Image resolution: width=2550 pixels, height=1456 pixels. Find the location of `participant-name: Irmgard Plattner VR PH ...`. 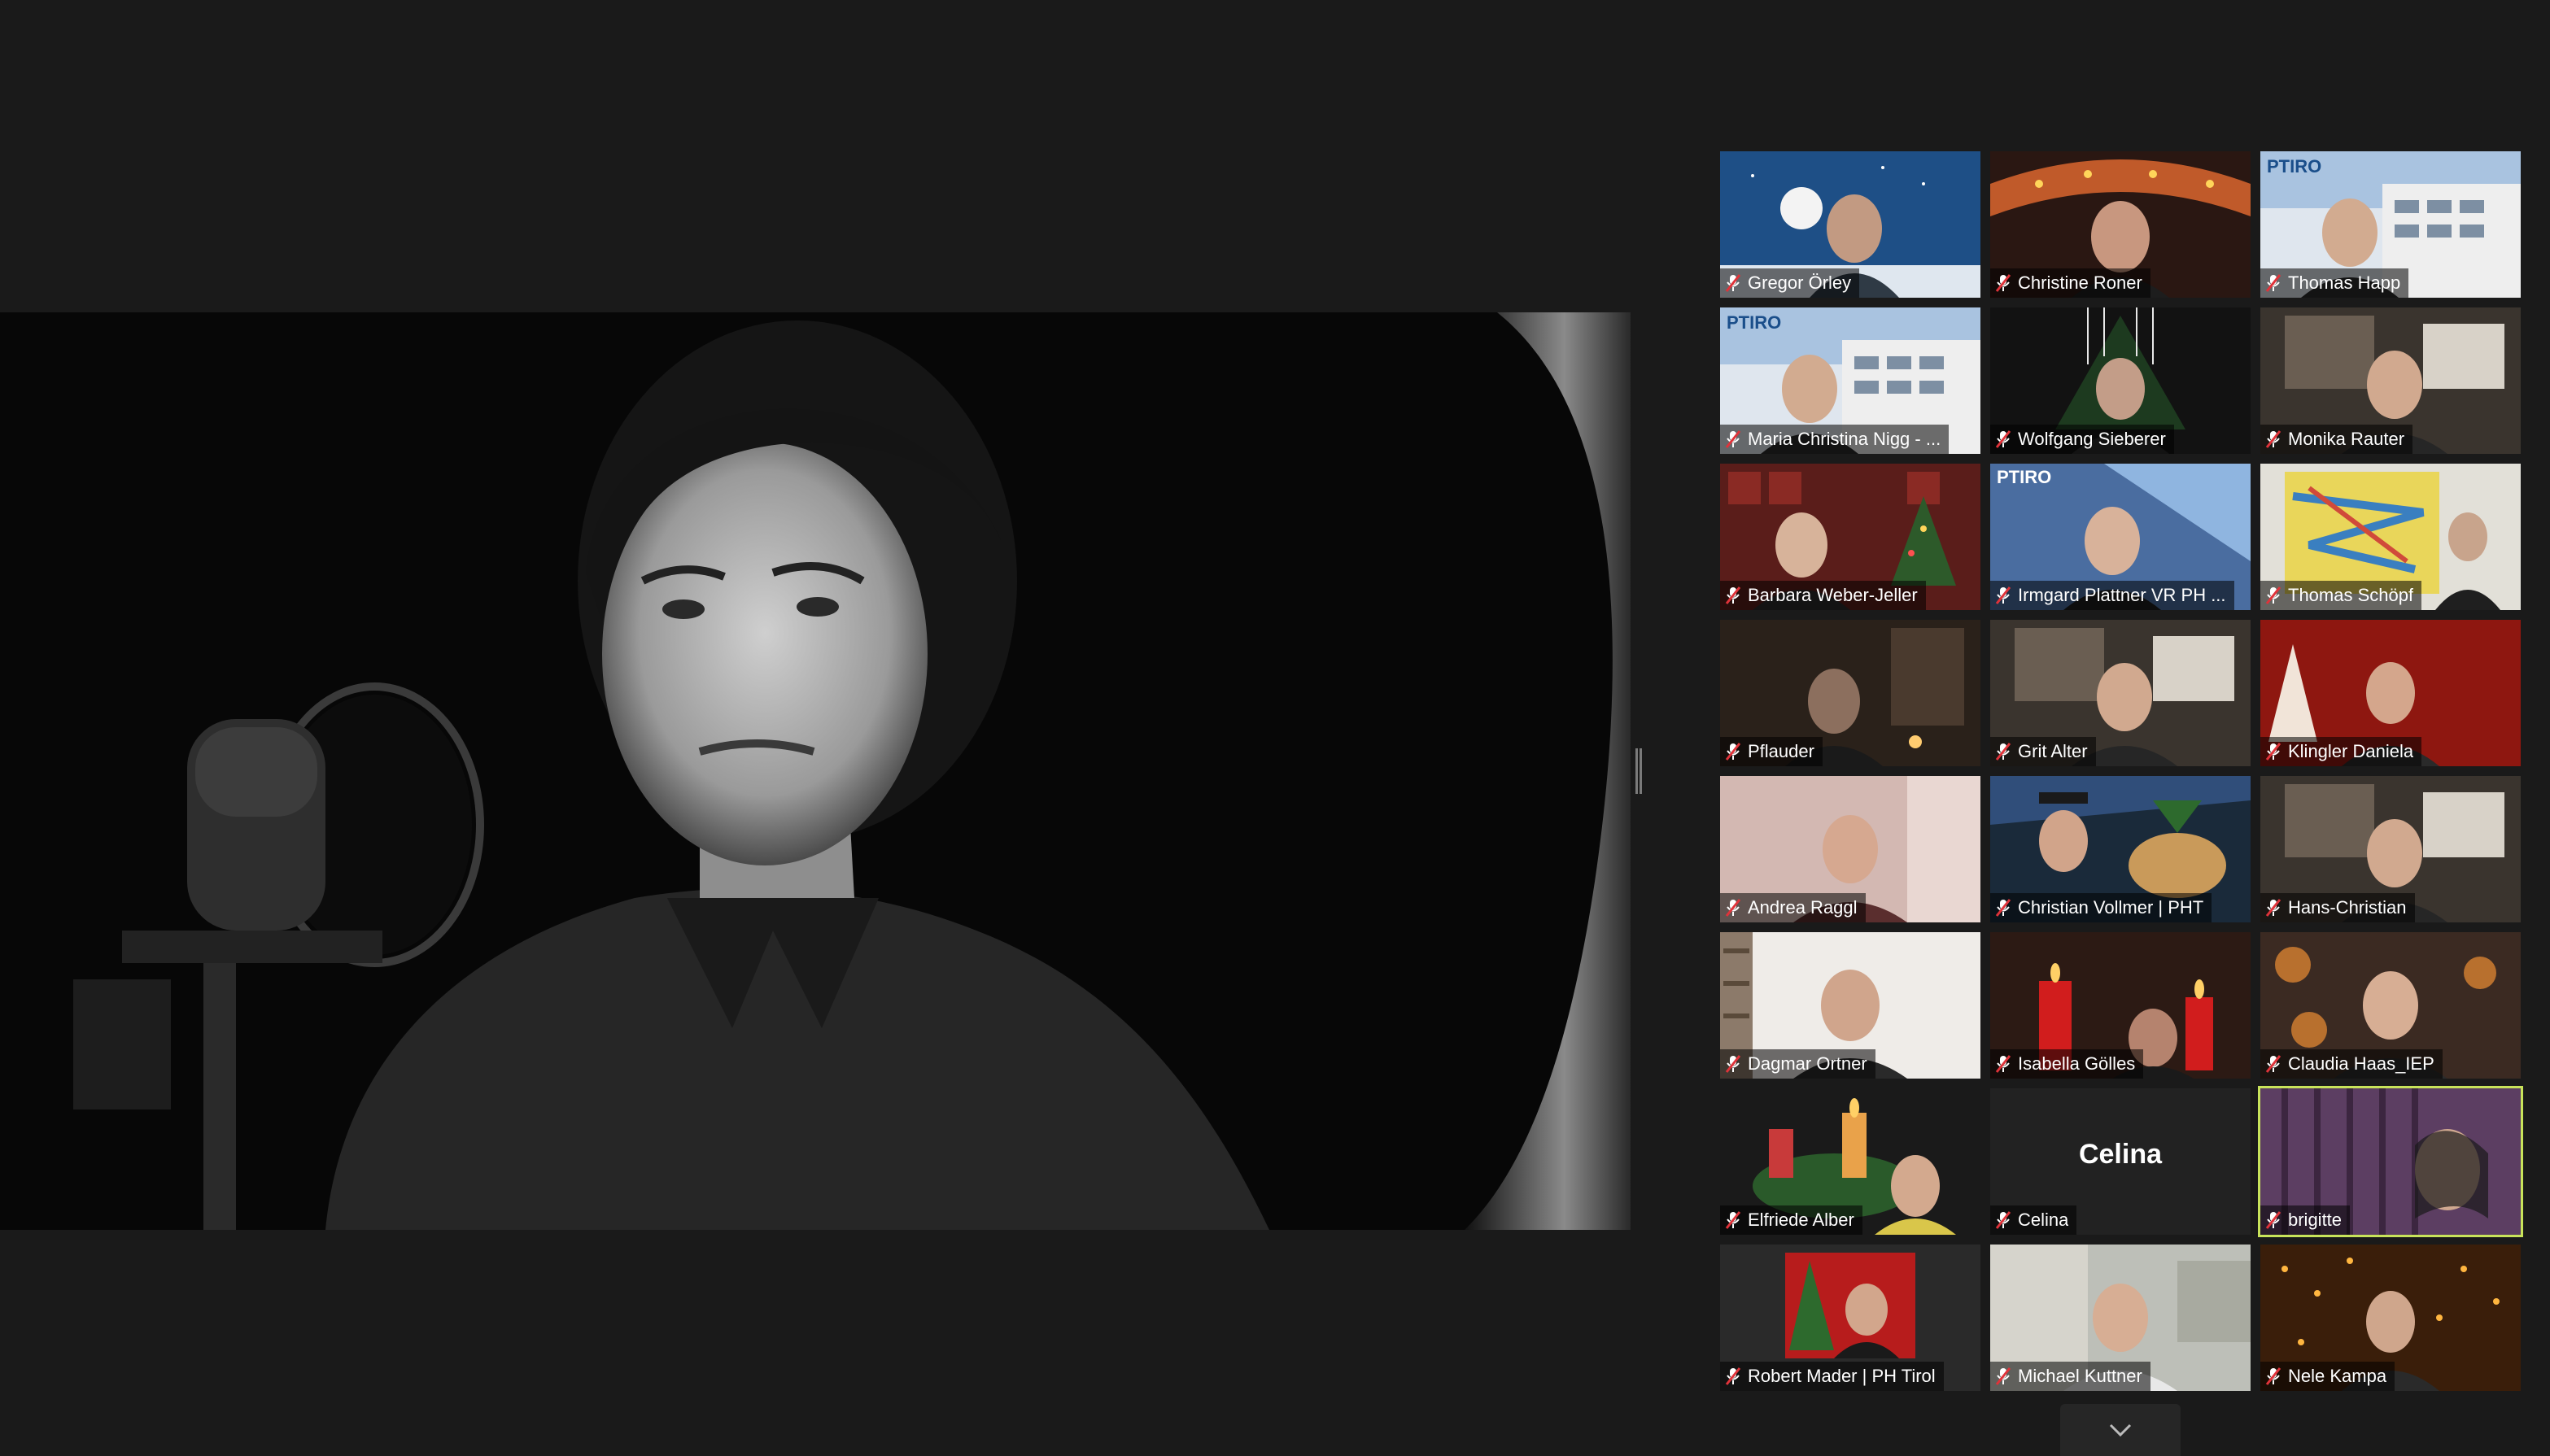

participant-name: Irmgard Plattner VR PH ... is located at coordinates (2122, 595).